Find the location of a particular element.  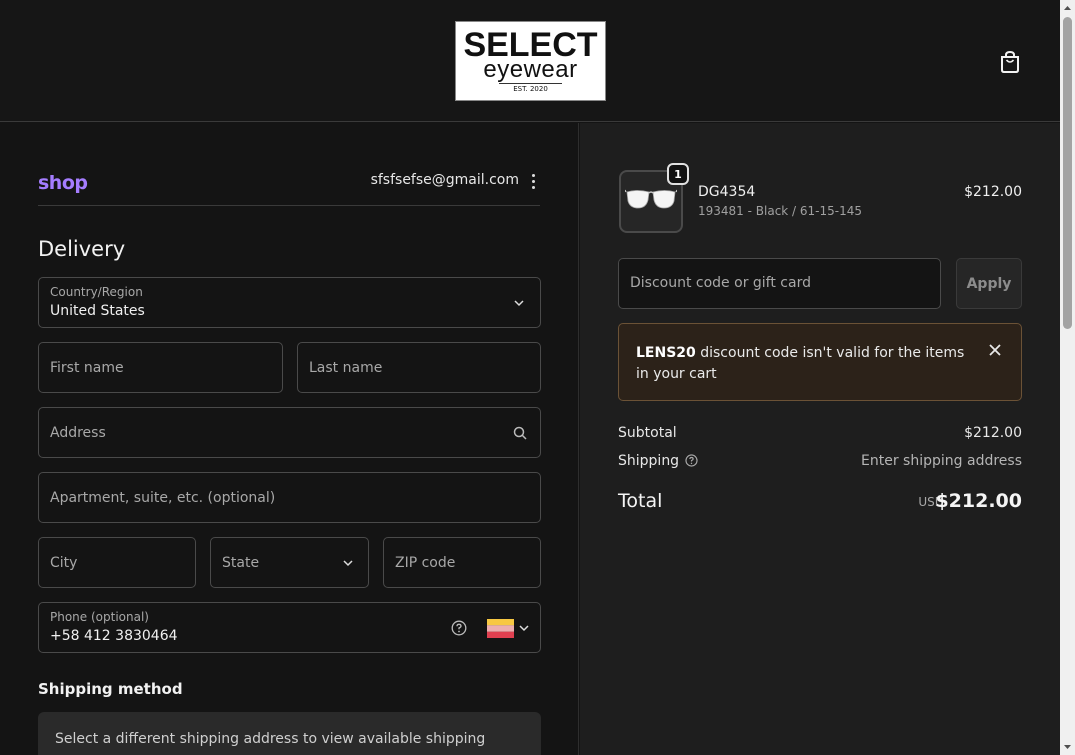

subtotal-value: $212.00 is located at coordinates (993, 433).